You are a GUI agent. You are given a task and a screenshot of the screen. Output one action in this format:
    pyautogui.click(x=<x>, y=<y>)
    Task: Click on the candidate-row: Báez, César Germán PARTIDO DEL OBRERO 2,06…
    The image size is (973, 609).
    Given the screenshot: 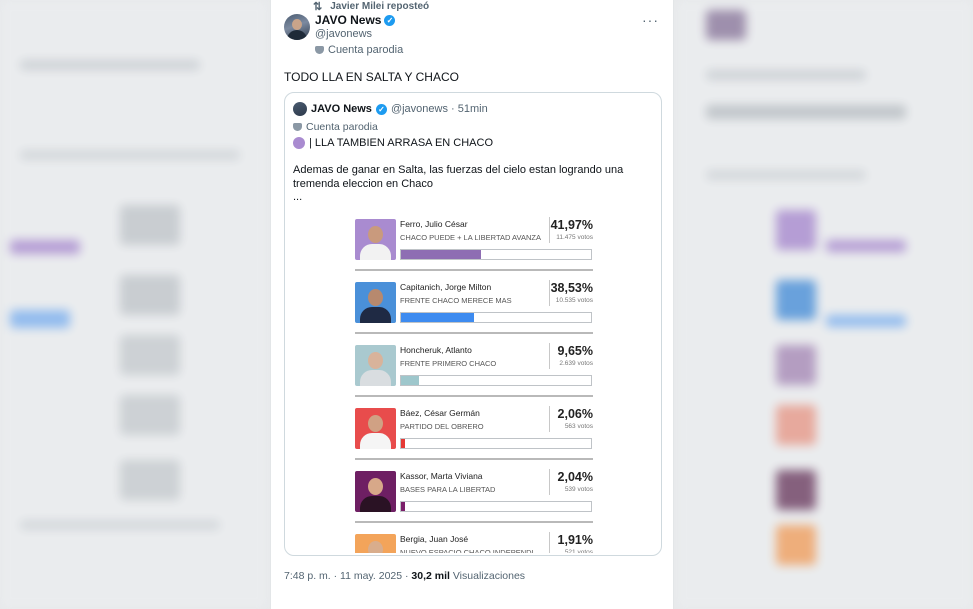 What is the action you would take?
    pyautogui.click(x=474, y=435)
    